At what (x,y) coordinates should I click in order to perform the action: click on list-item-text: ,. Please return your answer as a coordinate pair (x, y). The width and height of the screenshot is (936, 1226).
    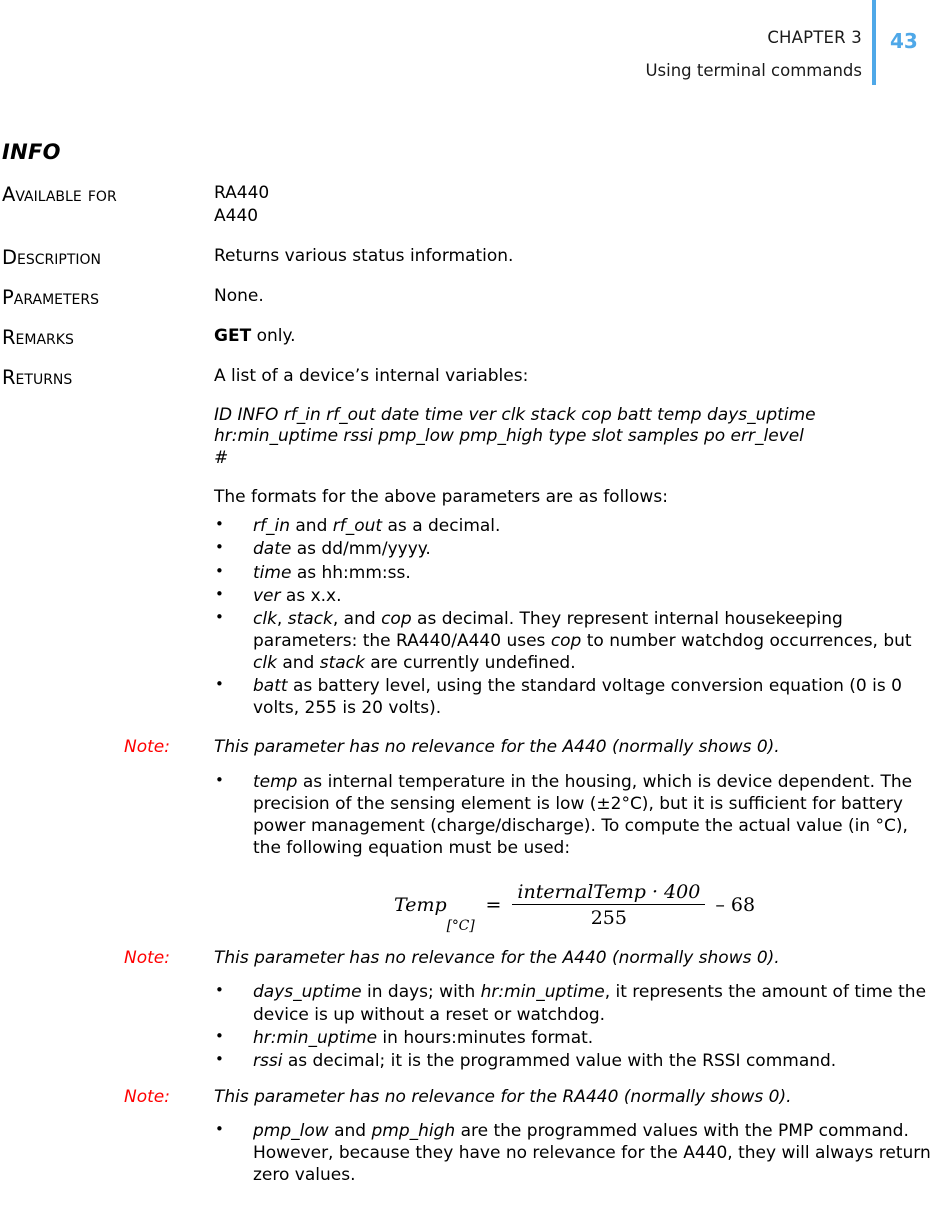
    Looking at the image, I should click on (282, 618).